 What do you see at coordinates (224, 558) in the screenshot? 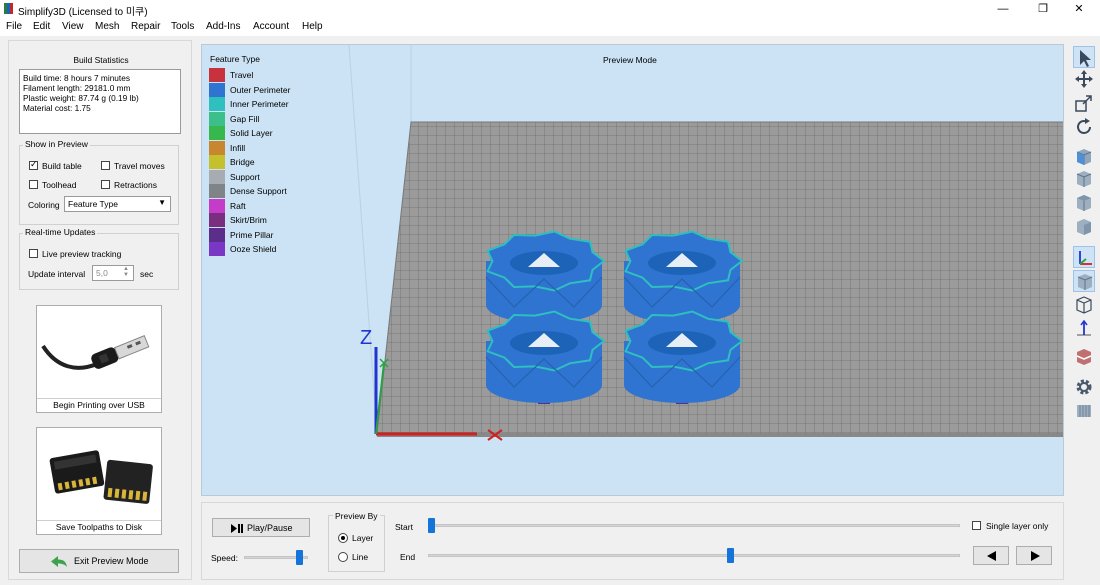
I see `speed-label: Speed:` at bounding box center [224, 558].